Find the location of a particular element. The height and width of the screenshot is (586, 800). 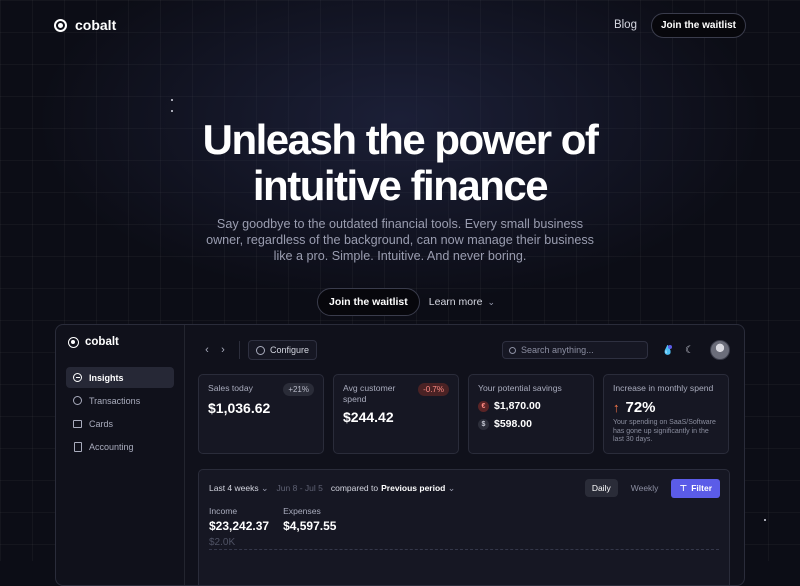

expenses-stat: Expenses $4,597.55 is located at coordinates (309, 519).